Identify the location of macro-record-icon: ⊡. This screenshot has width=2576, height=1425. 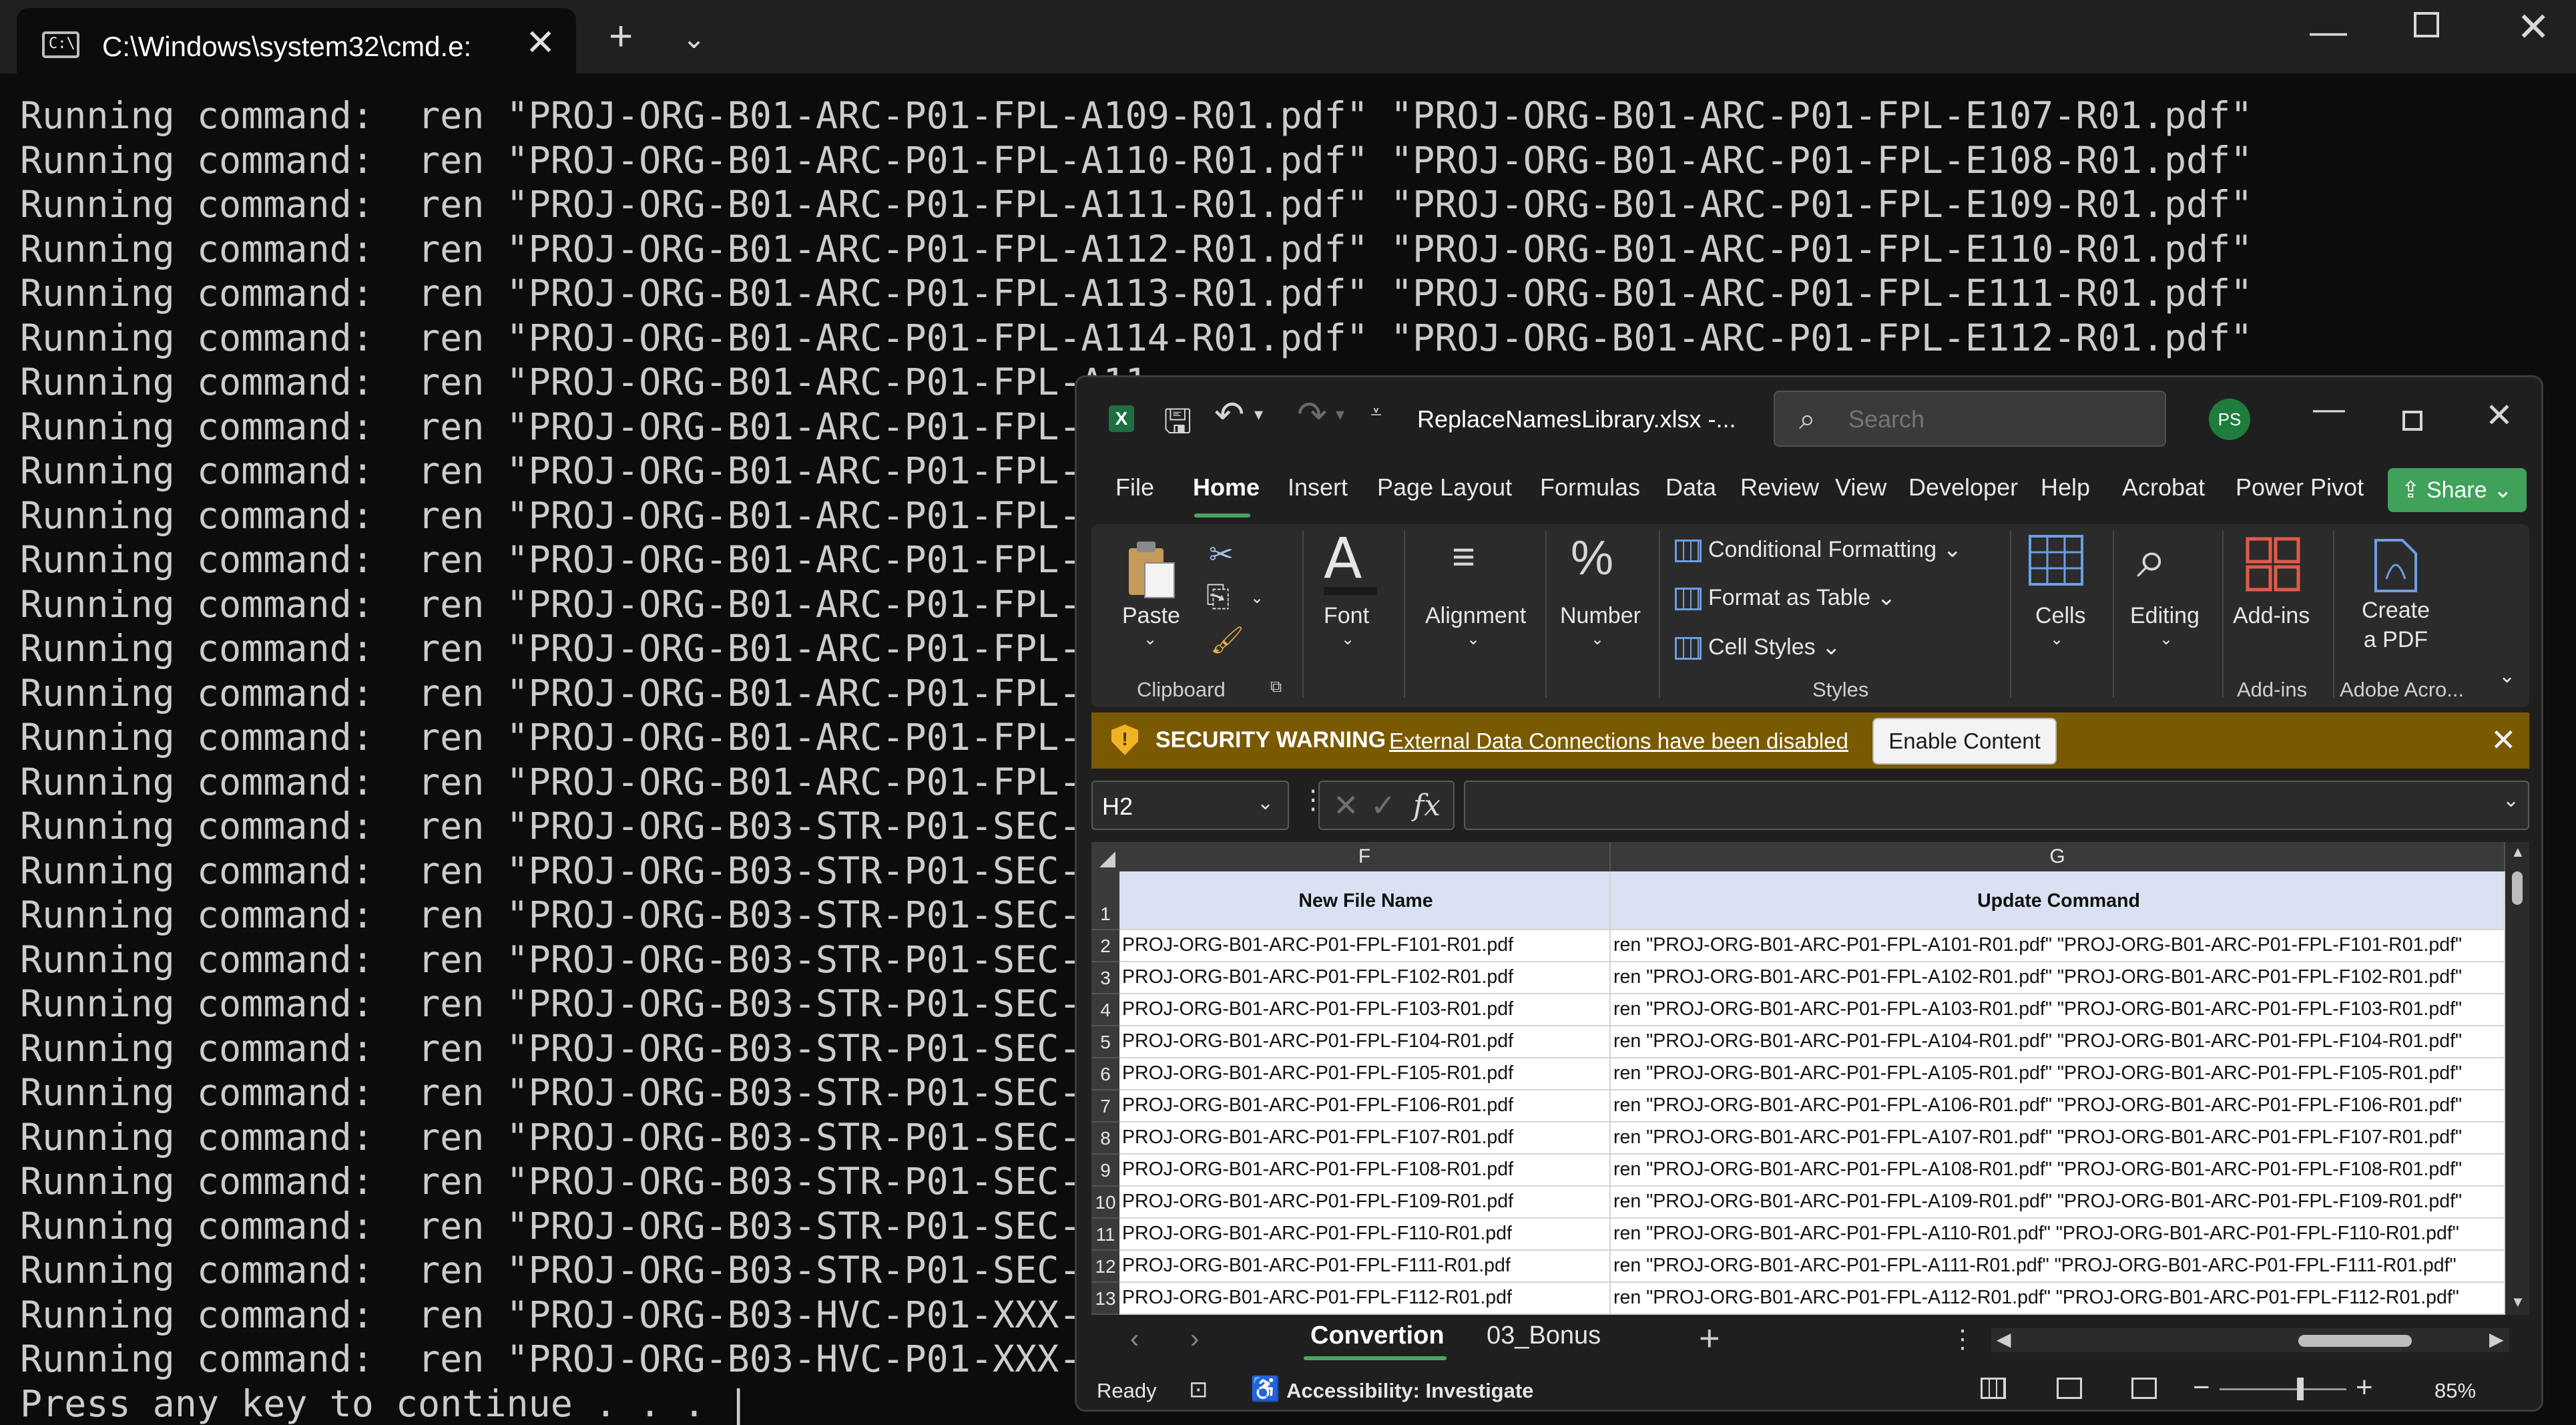
(1198, 1389).